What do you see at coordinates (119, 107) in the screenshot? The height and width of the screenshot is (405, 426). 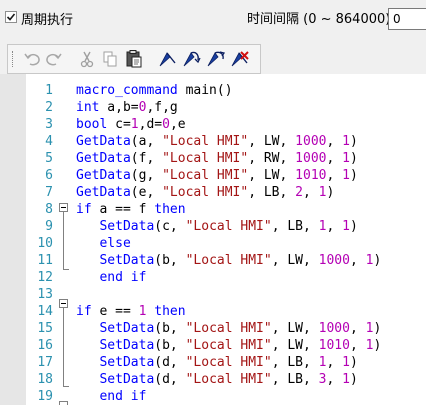 I see `code-token: a,b=` at bounding box center [119, 107].